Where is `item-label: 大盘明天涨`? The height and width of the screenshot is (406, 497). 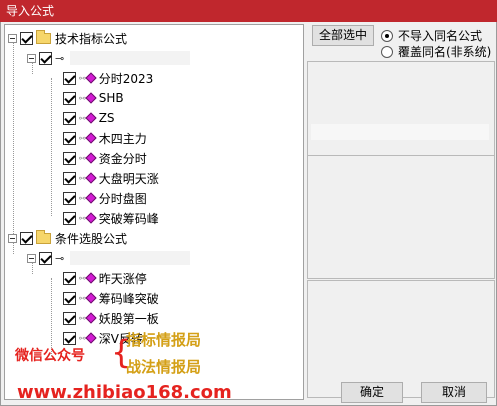 item-label: 大盘明天涨 is located at coordinates (128, 178).